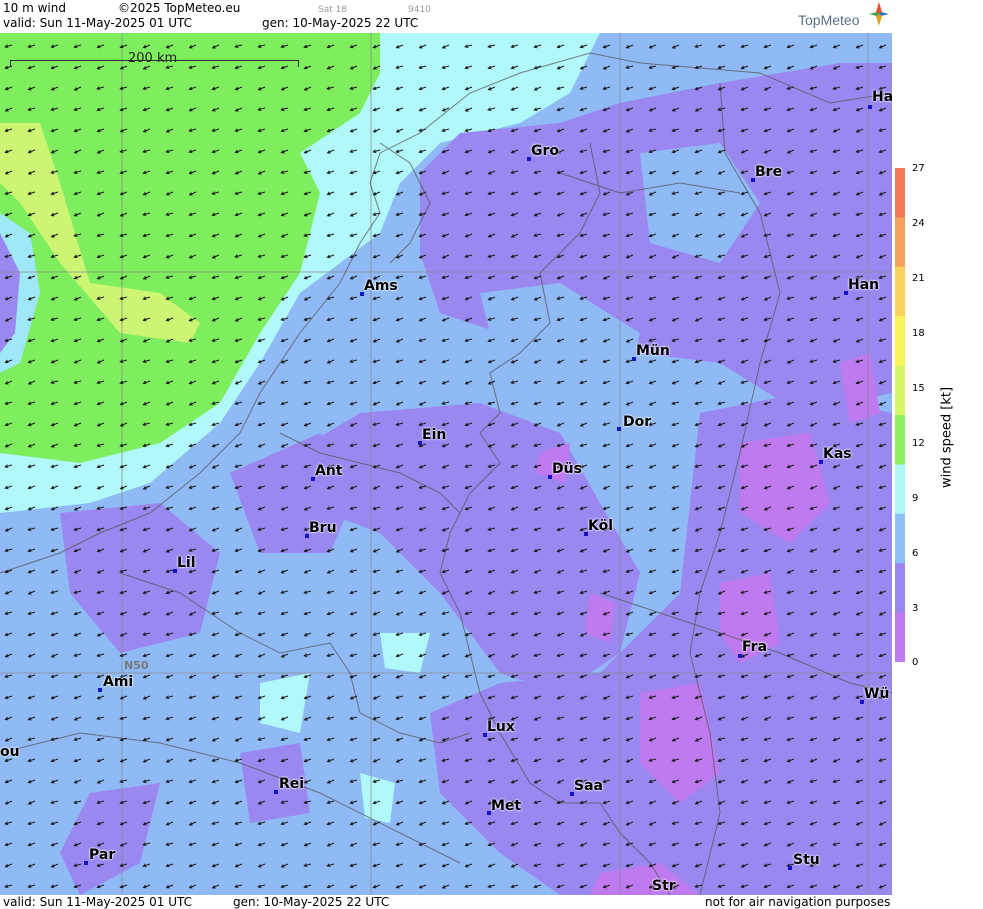 The image size is (983, 909). Describe the element at coordinates (153, 58) in the screenshot. I see `scale-label: 200 km` at that location.